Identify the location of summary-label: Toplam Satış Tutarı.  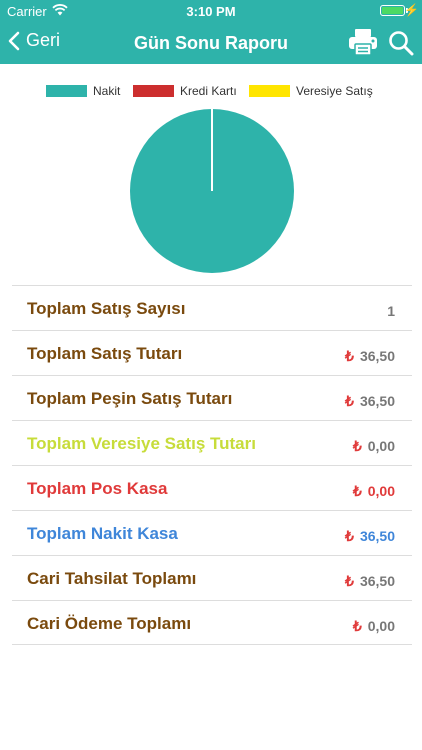
(105, 353).